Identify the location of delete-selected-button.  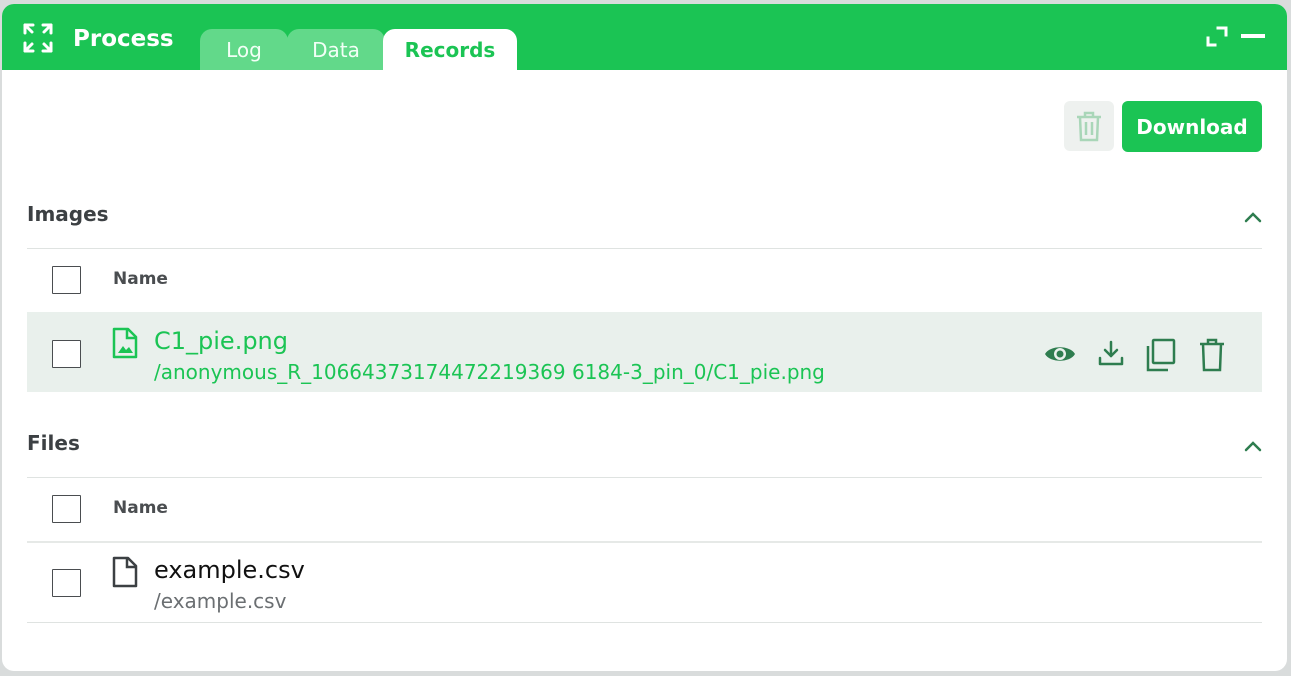
(1089, 126).